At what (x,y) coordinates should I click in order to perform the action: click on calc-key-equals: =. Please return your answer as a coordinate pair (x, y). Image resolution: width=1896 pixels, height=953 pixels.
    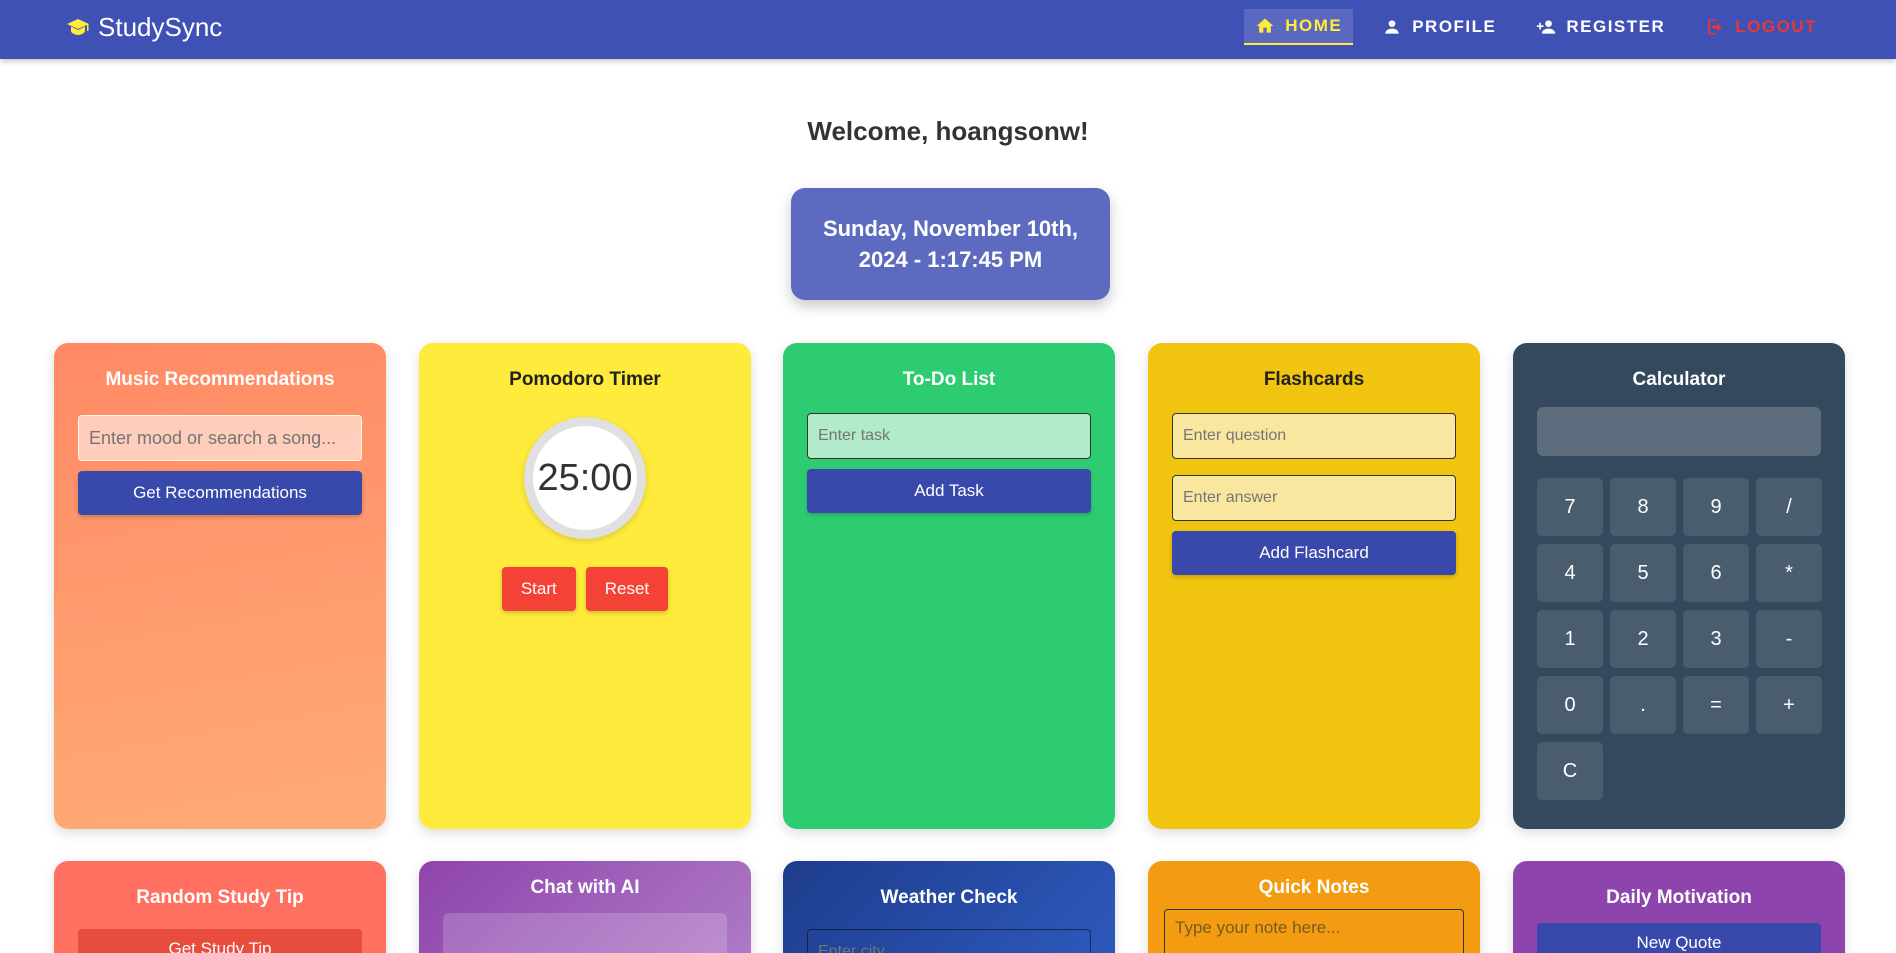
    Looking at the image, I should click on (1716, 705).